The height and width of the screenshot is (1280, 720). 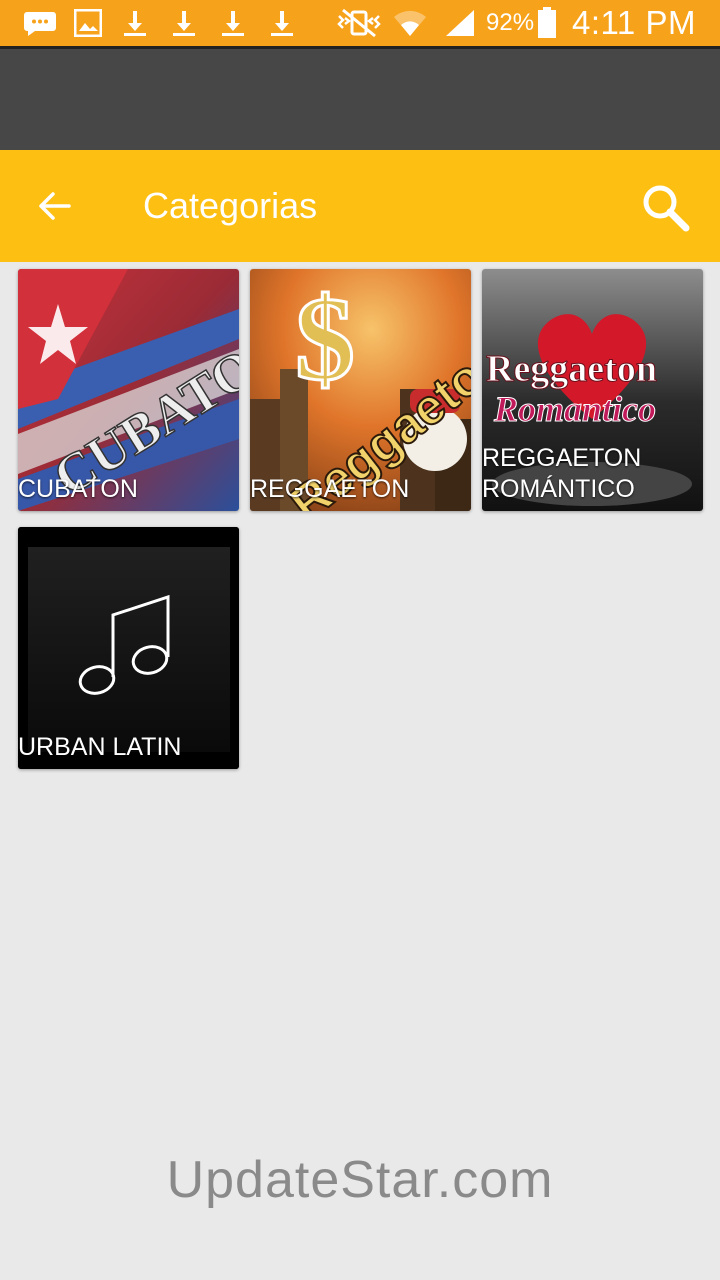 What do you see at coordinates (128, 390) in the screenshot?
I see `category-card-cubaton: CUBATON CUBATON` at bounding box center [128, 390].